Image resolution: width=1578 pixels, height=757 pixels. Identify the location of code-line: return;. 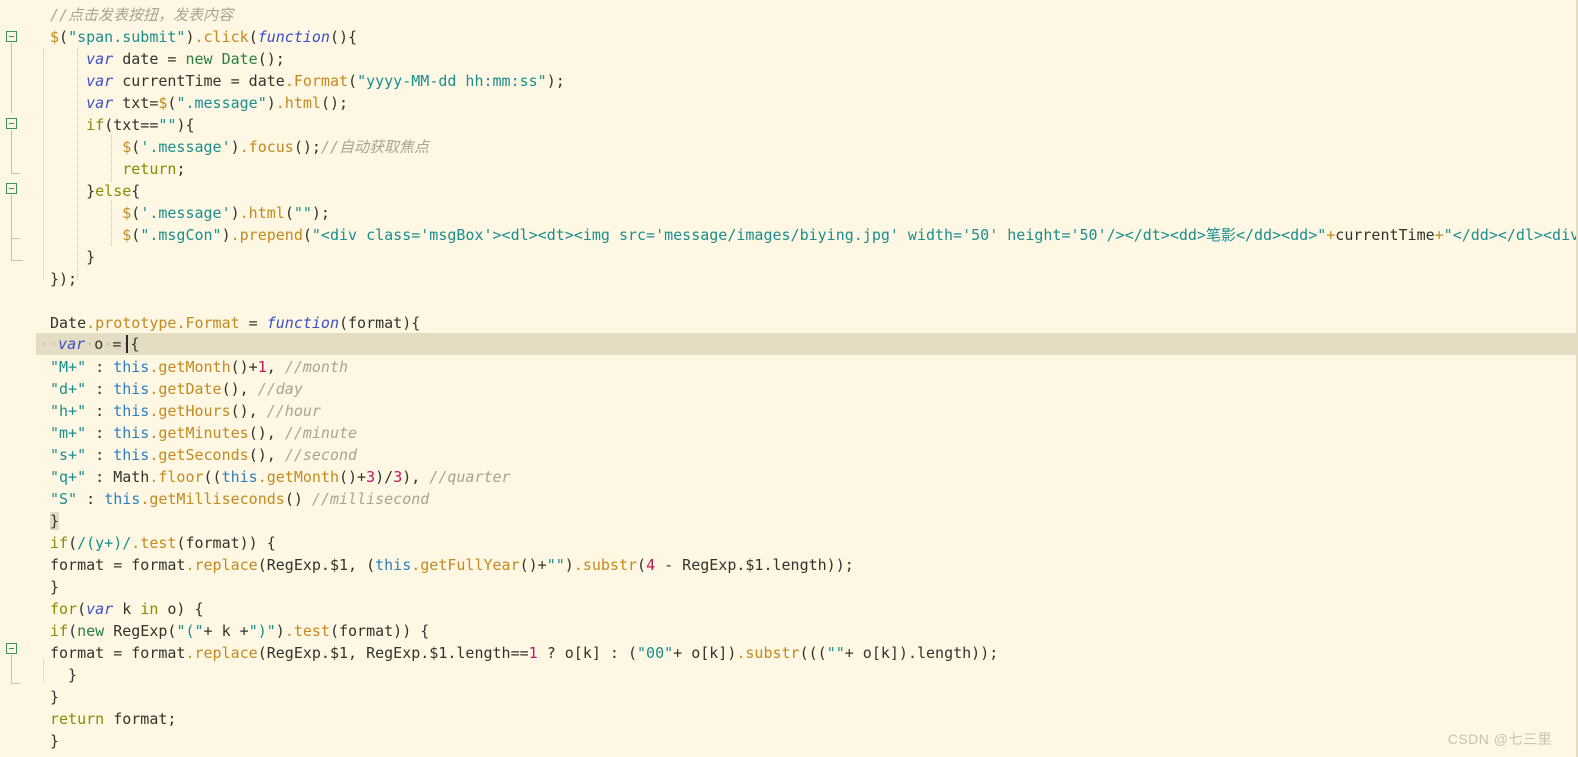
(788, 169).